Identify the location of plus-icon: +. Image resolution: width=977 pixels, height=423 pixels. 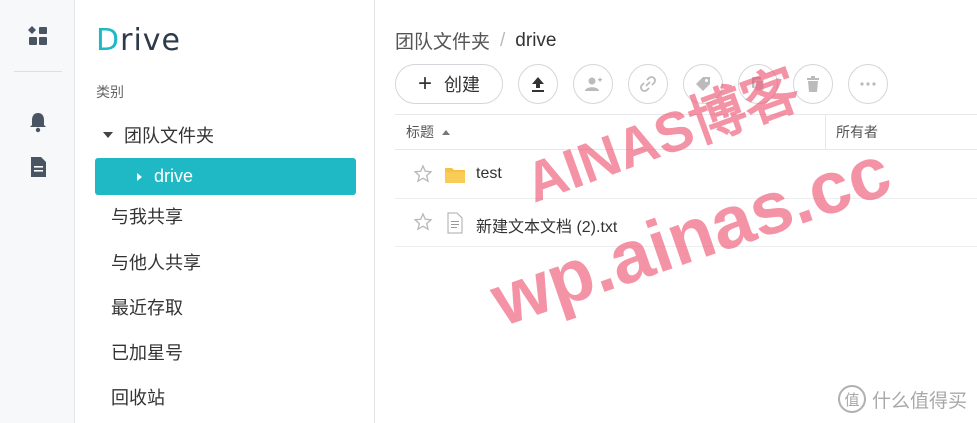
(424, 83).